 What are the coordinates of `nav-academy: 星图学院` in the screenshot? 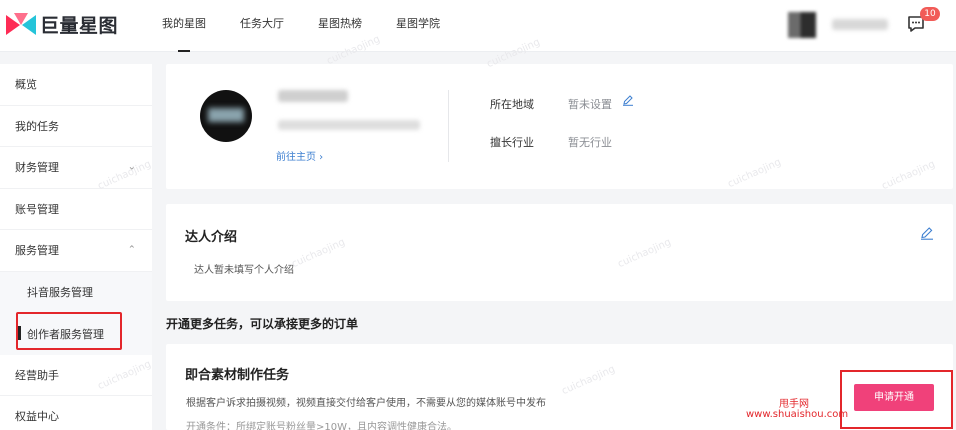 It's located at (418, 26).